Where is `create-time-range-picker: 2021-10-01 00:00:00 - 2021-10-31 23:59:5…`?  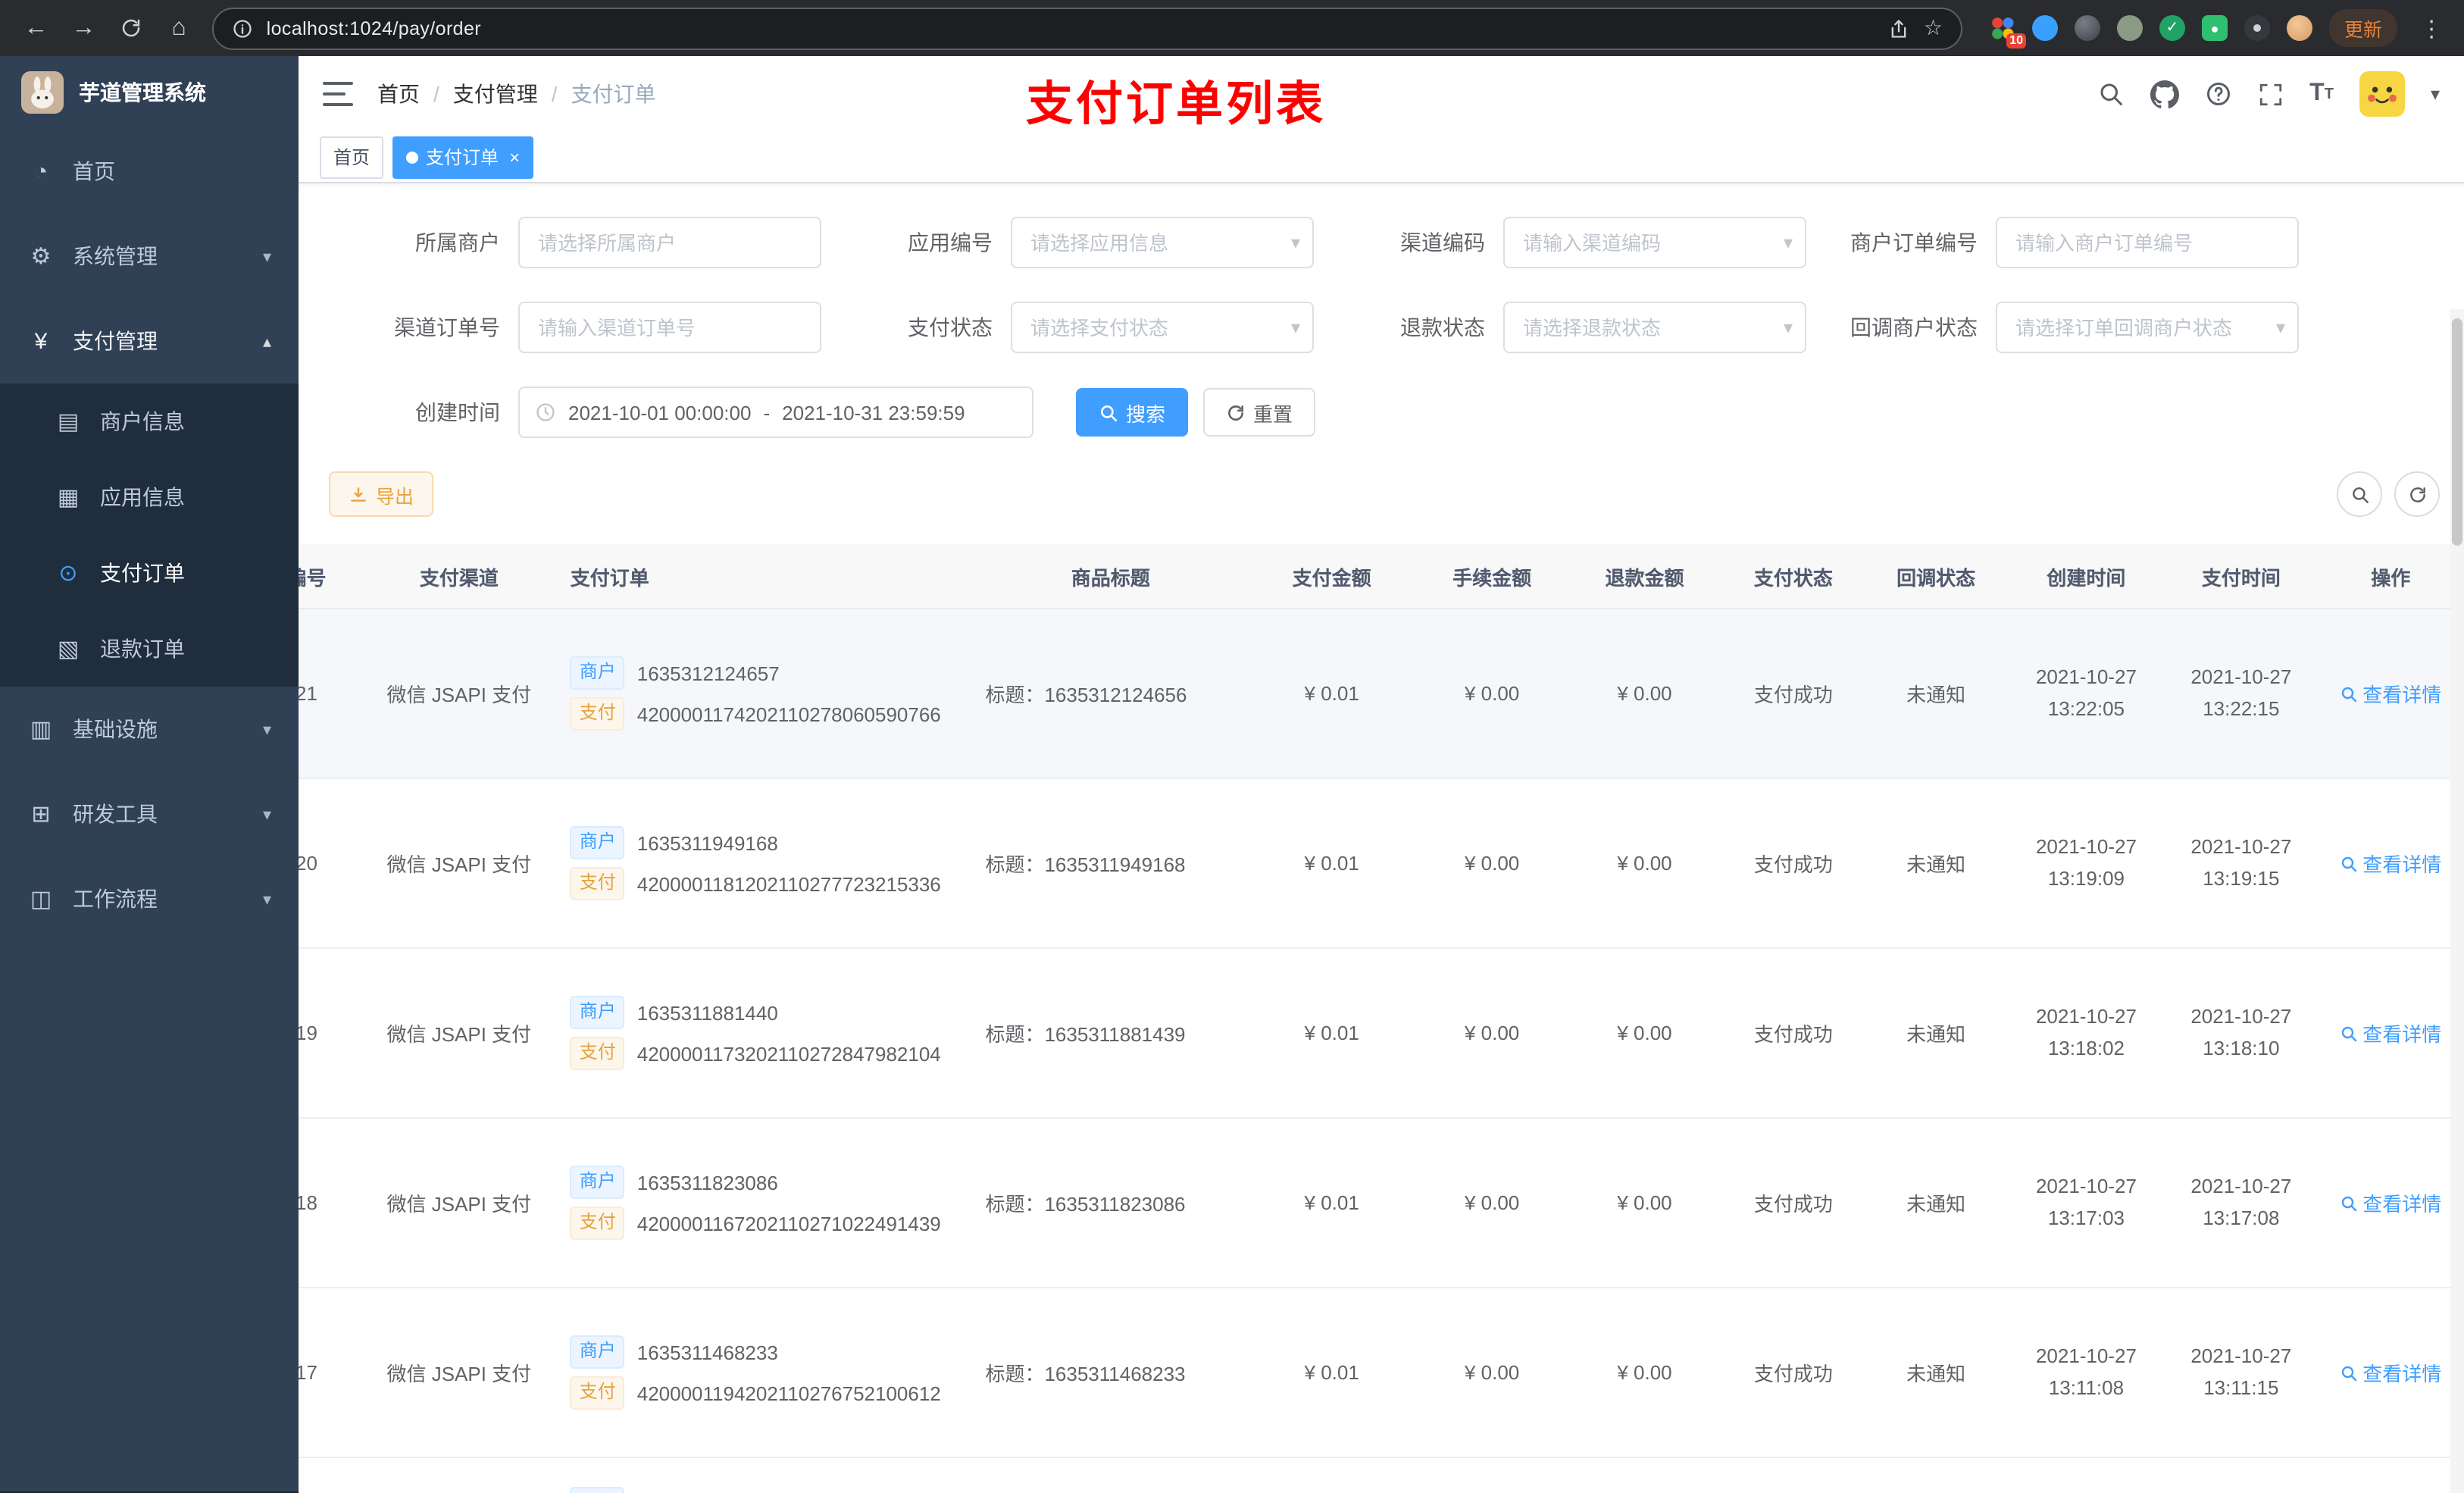
create-time-range-picker: 2021-10-01 00:00:00 - 2021-10-31 23:59:5… is located at coordinates (775, 413).